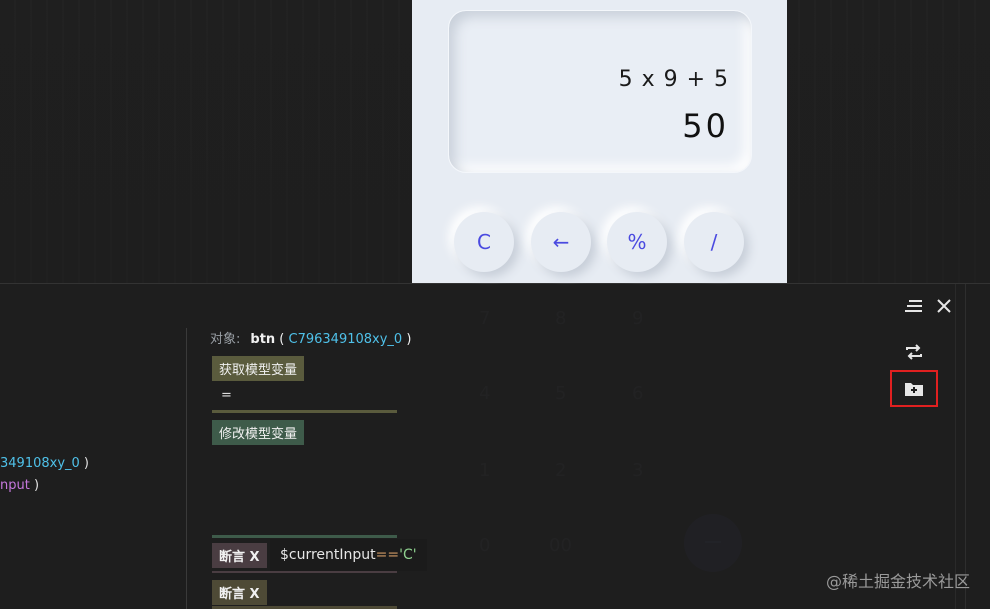 This screenshot has width=990, height=609. What do you see at coordinates (965, 446) in the screenshot?
I see `panel-right-border` at bounding box center [965, 446].